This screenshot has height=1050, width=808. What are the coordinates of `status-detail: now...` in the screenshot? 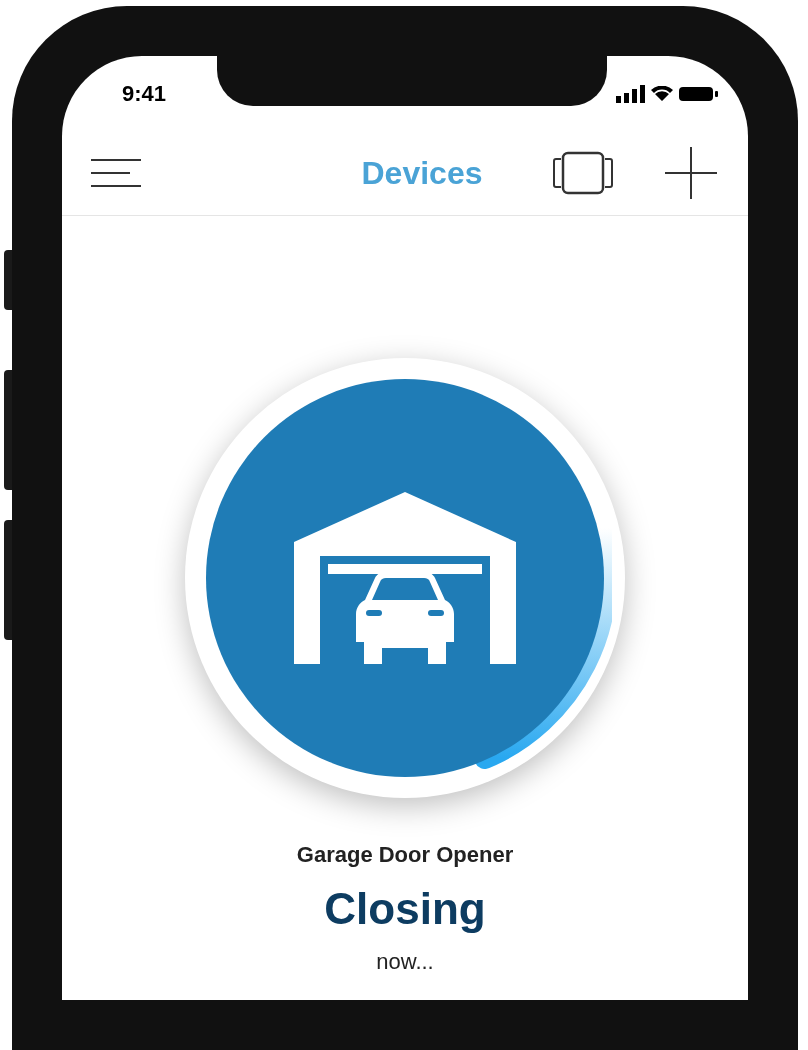 It's located at (405, 962).